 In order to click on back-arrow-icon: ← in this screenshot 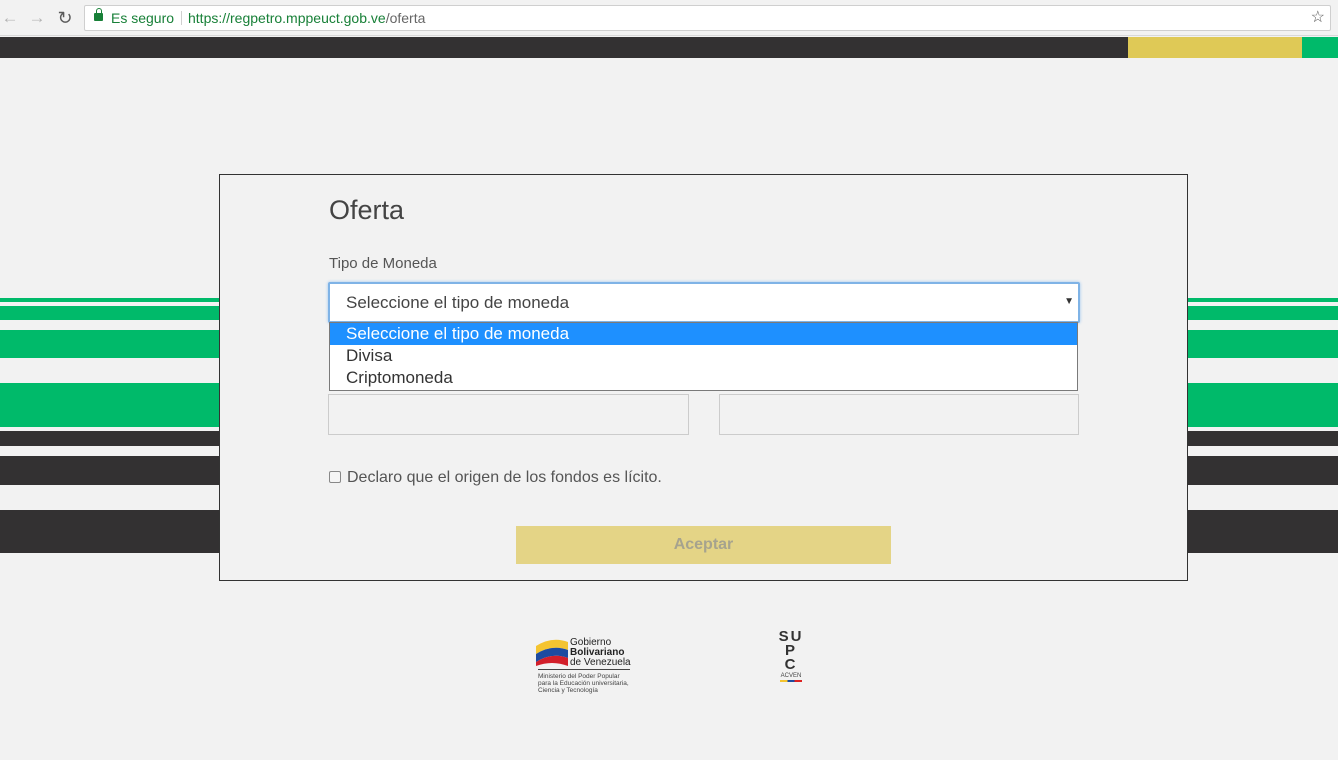, I will do `click(10, 18)`.